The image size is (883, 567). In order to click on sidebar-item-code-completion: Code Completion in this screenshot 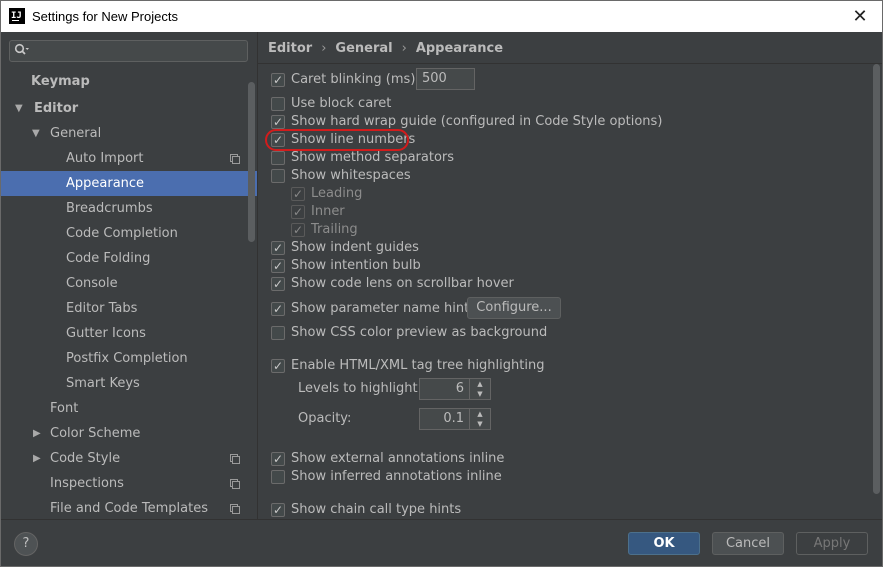, I will do `click(129, 233)`.